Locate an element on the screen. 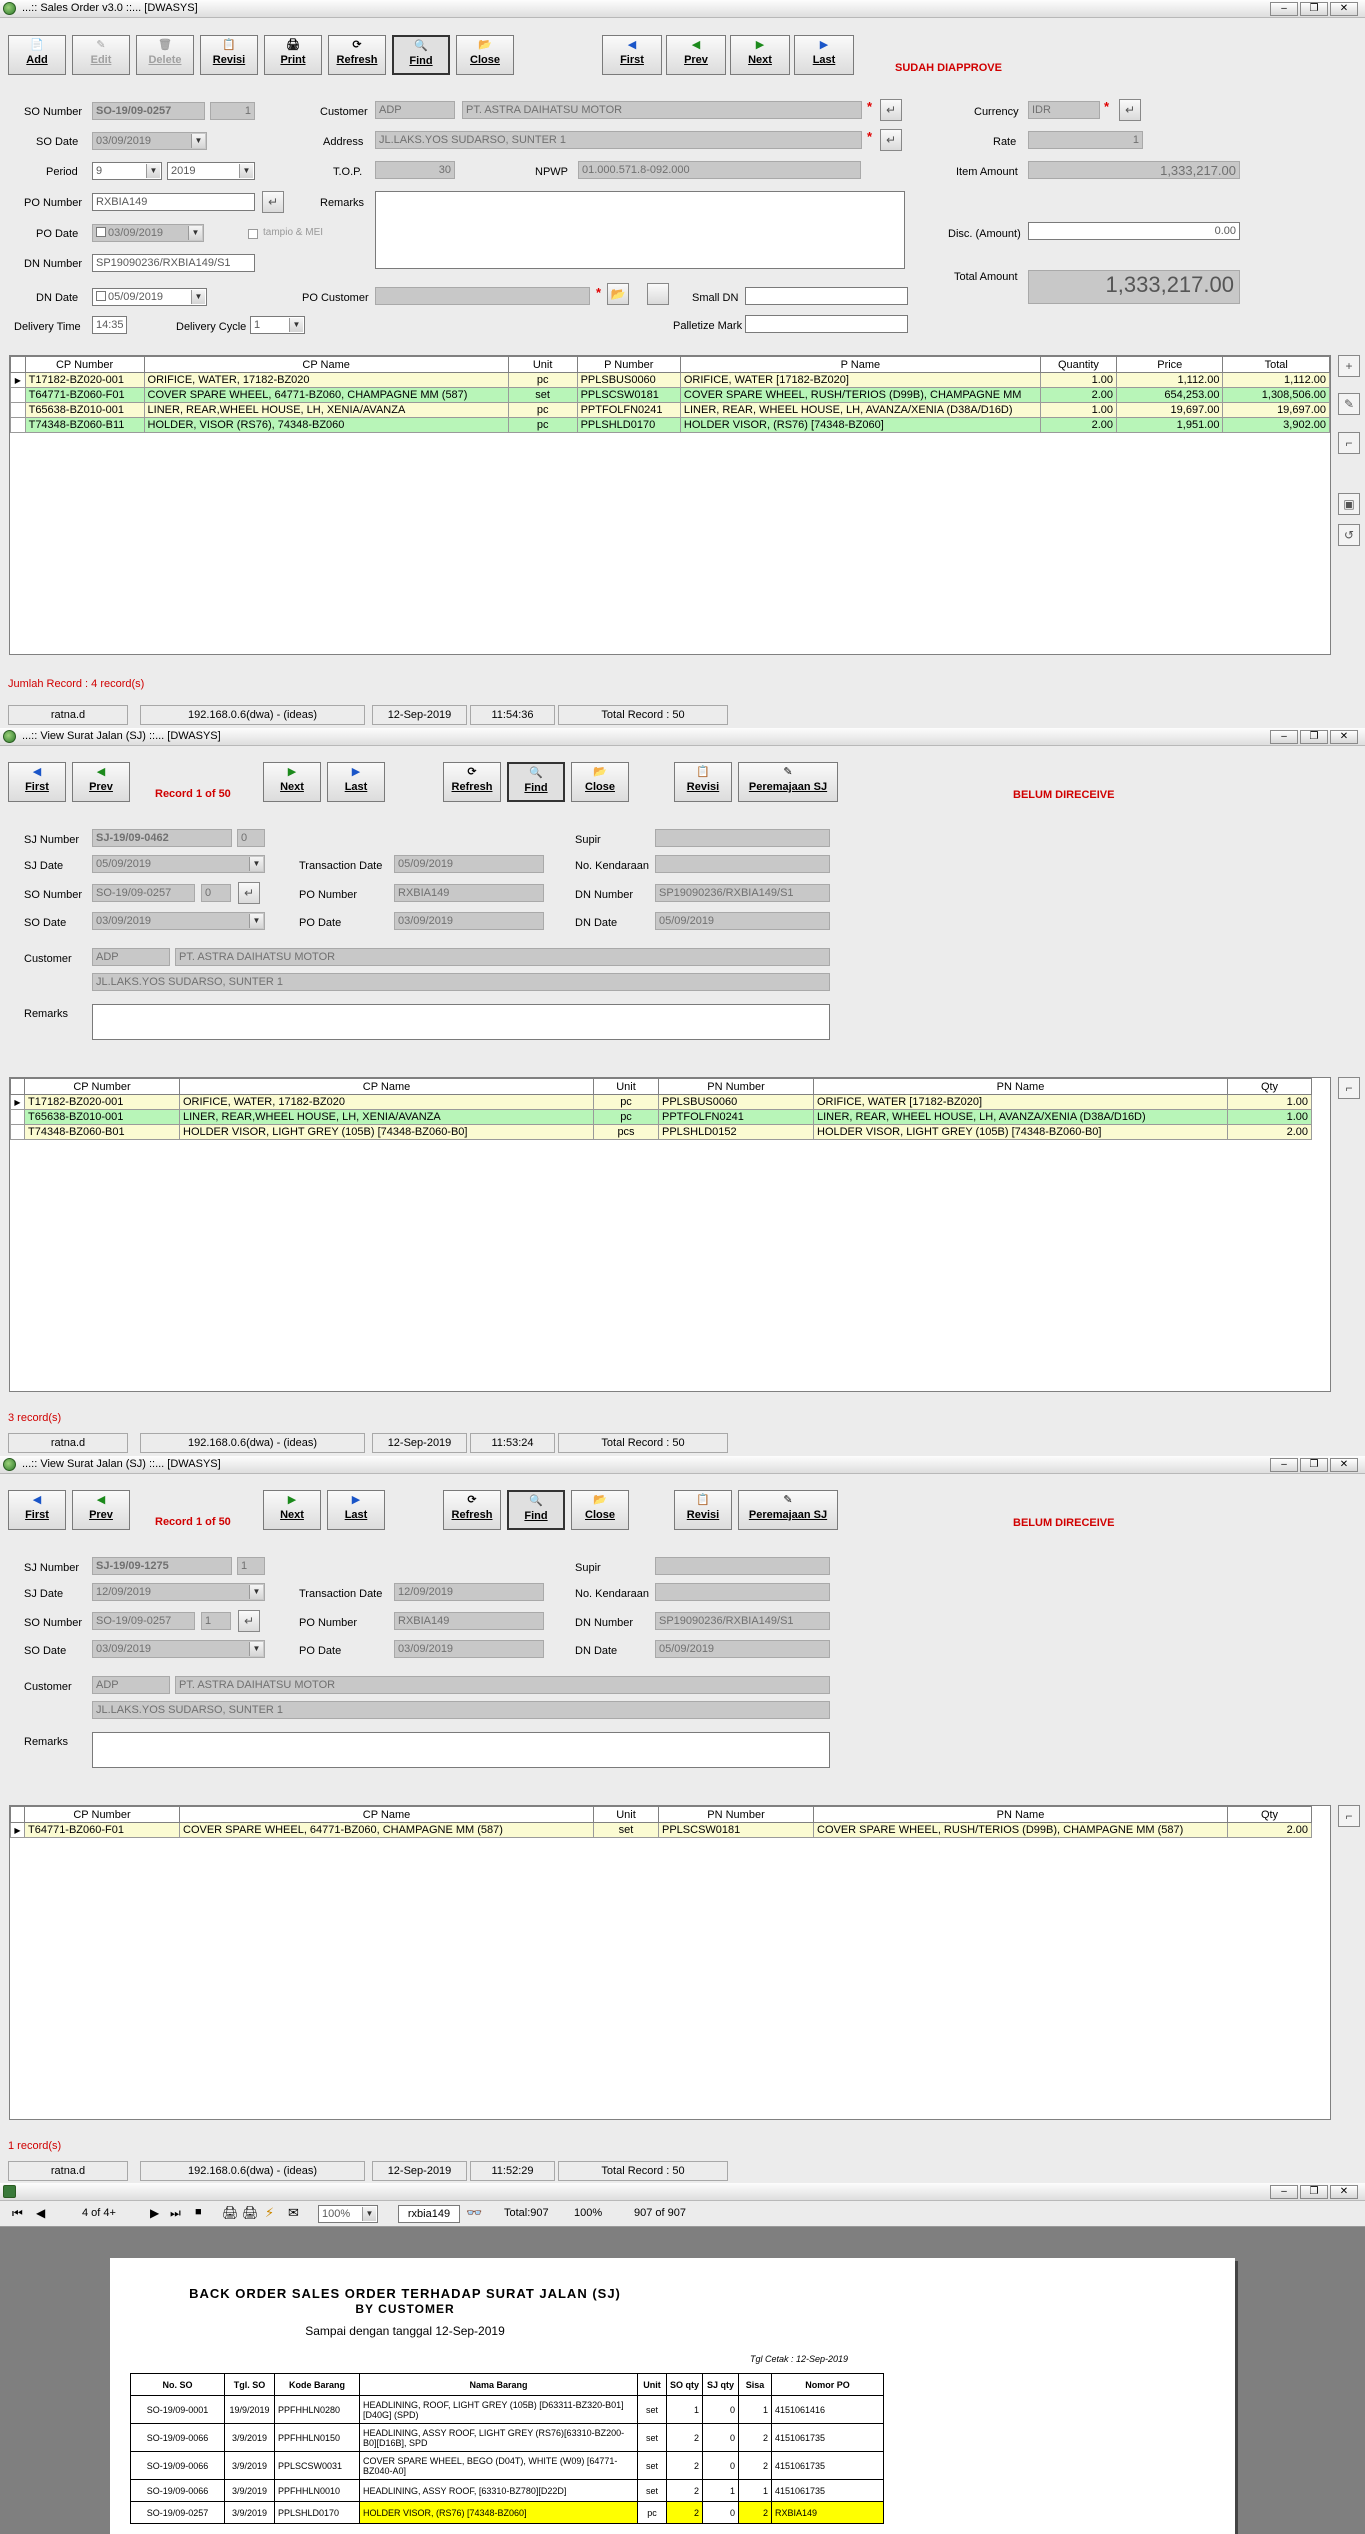 The height and width of the screenshot is (2534, 1365). sj-date-field: 05/09/2019 ▼ is located at coordinates (178, 864).